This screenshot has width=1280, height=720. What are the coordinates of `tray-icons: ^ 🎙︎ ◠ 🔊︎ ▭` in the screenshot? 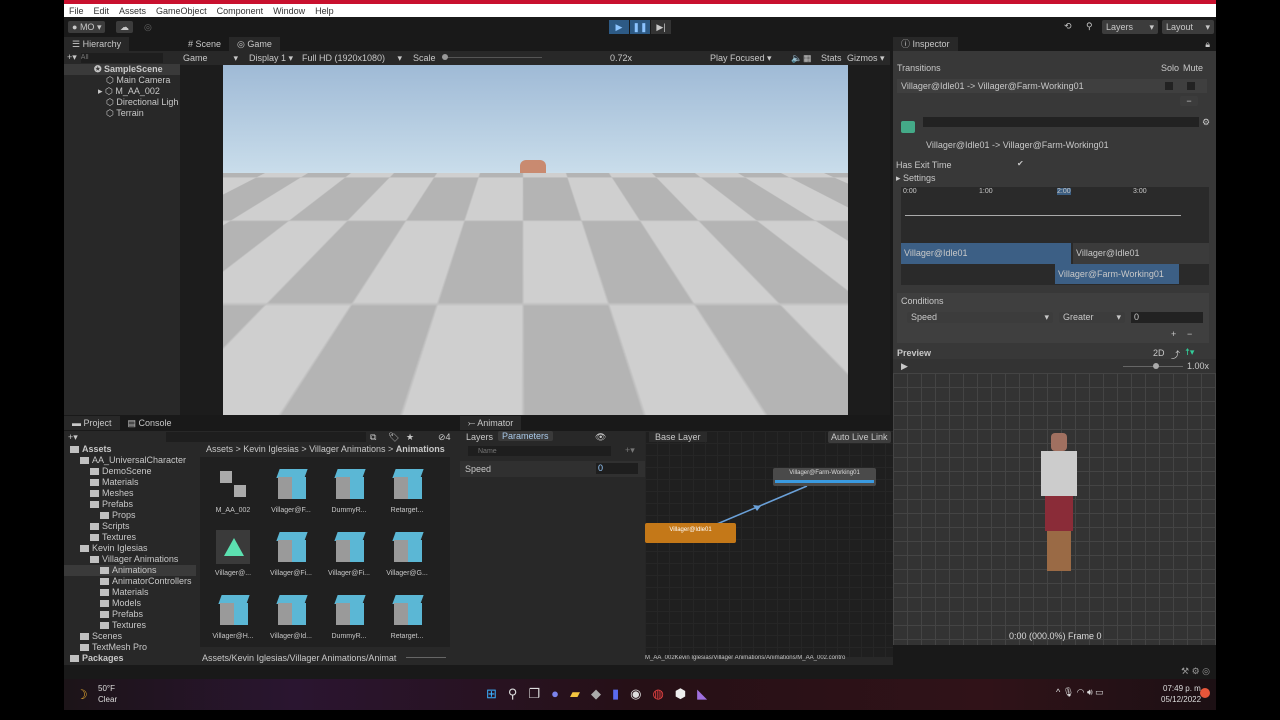 It's located at (1080, 692).